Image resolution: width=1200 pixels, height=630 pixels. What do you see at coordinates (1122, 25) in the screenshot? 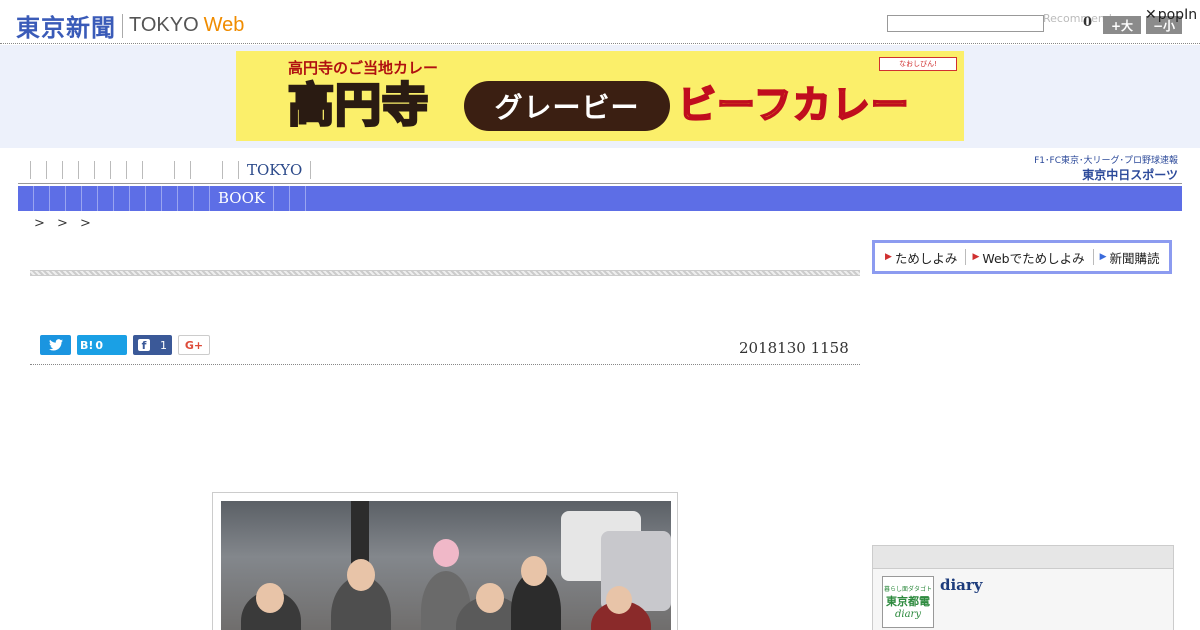
I see `font-large-button: +大` at bounding box center [1122, 25].